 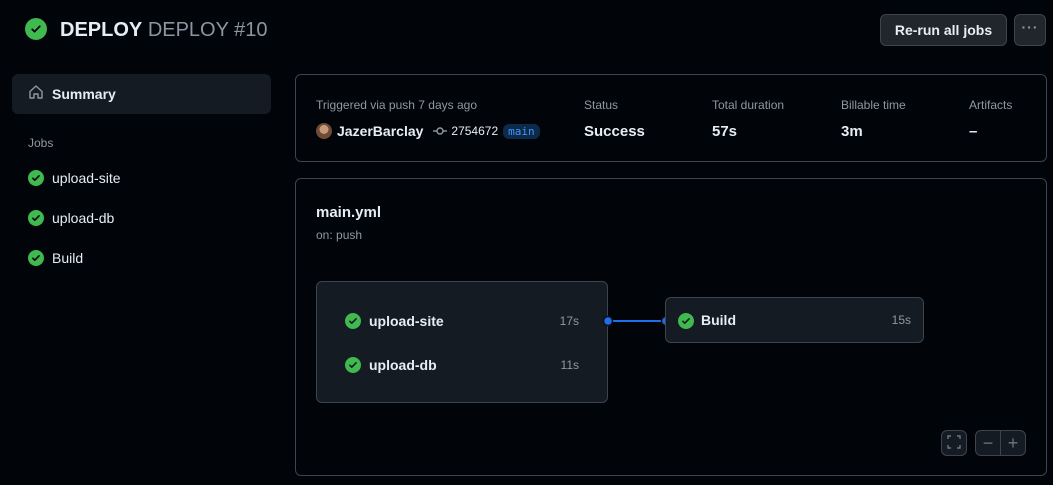 I want to click on artifacts-info: Artifacts –, so click(x=990, y=119).